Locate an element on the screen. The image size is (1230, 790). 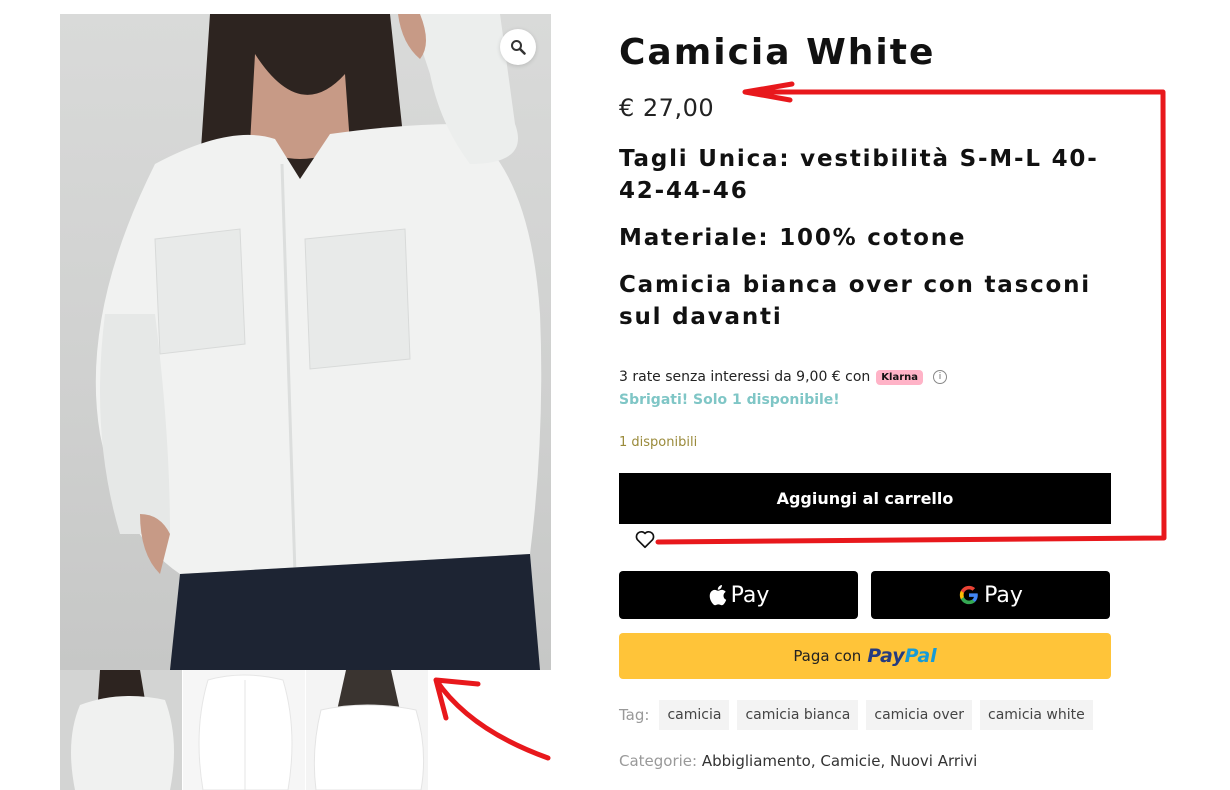
google-pay-button: Pay is located at coordinates (990, 595).